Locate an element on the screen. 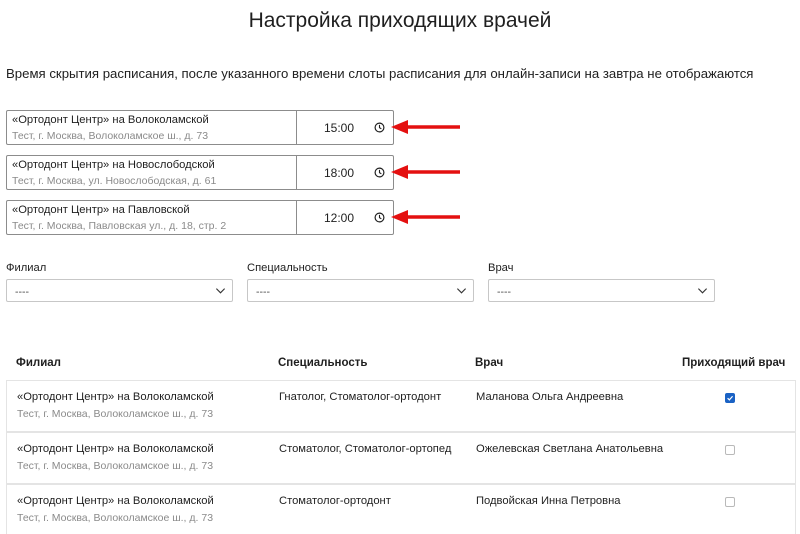  time-input: 18:00 is located at coordinates (344, 172).